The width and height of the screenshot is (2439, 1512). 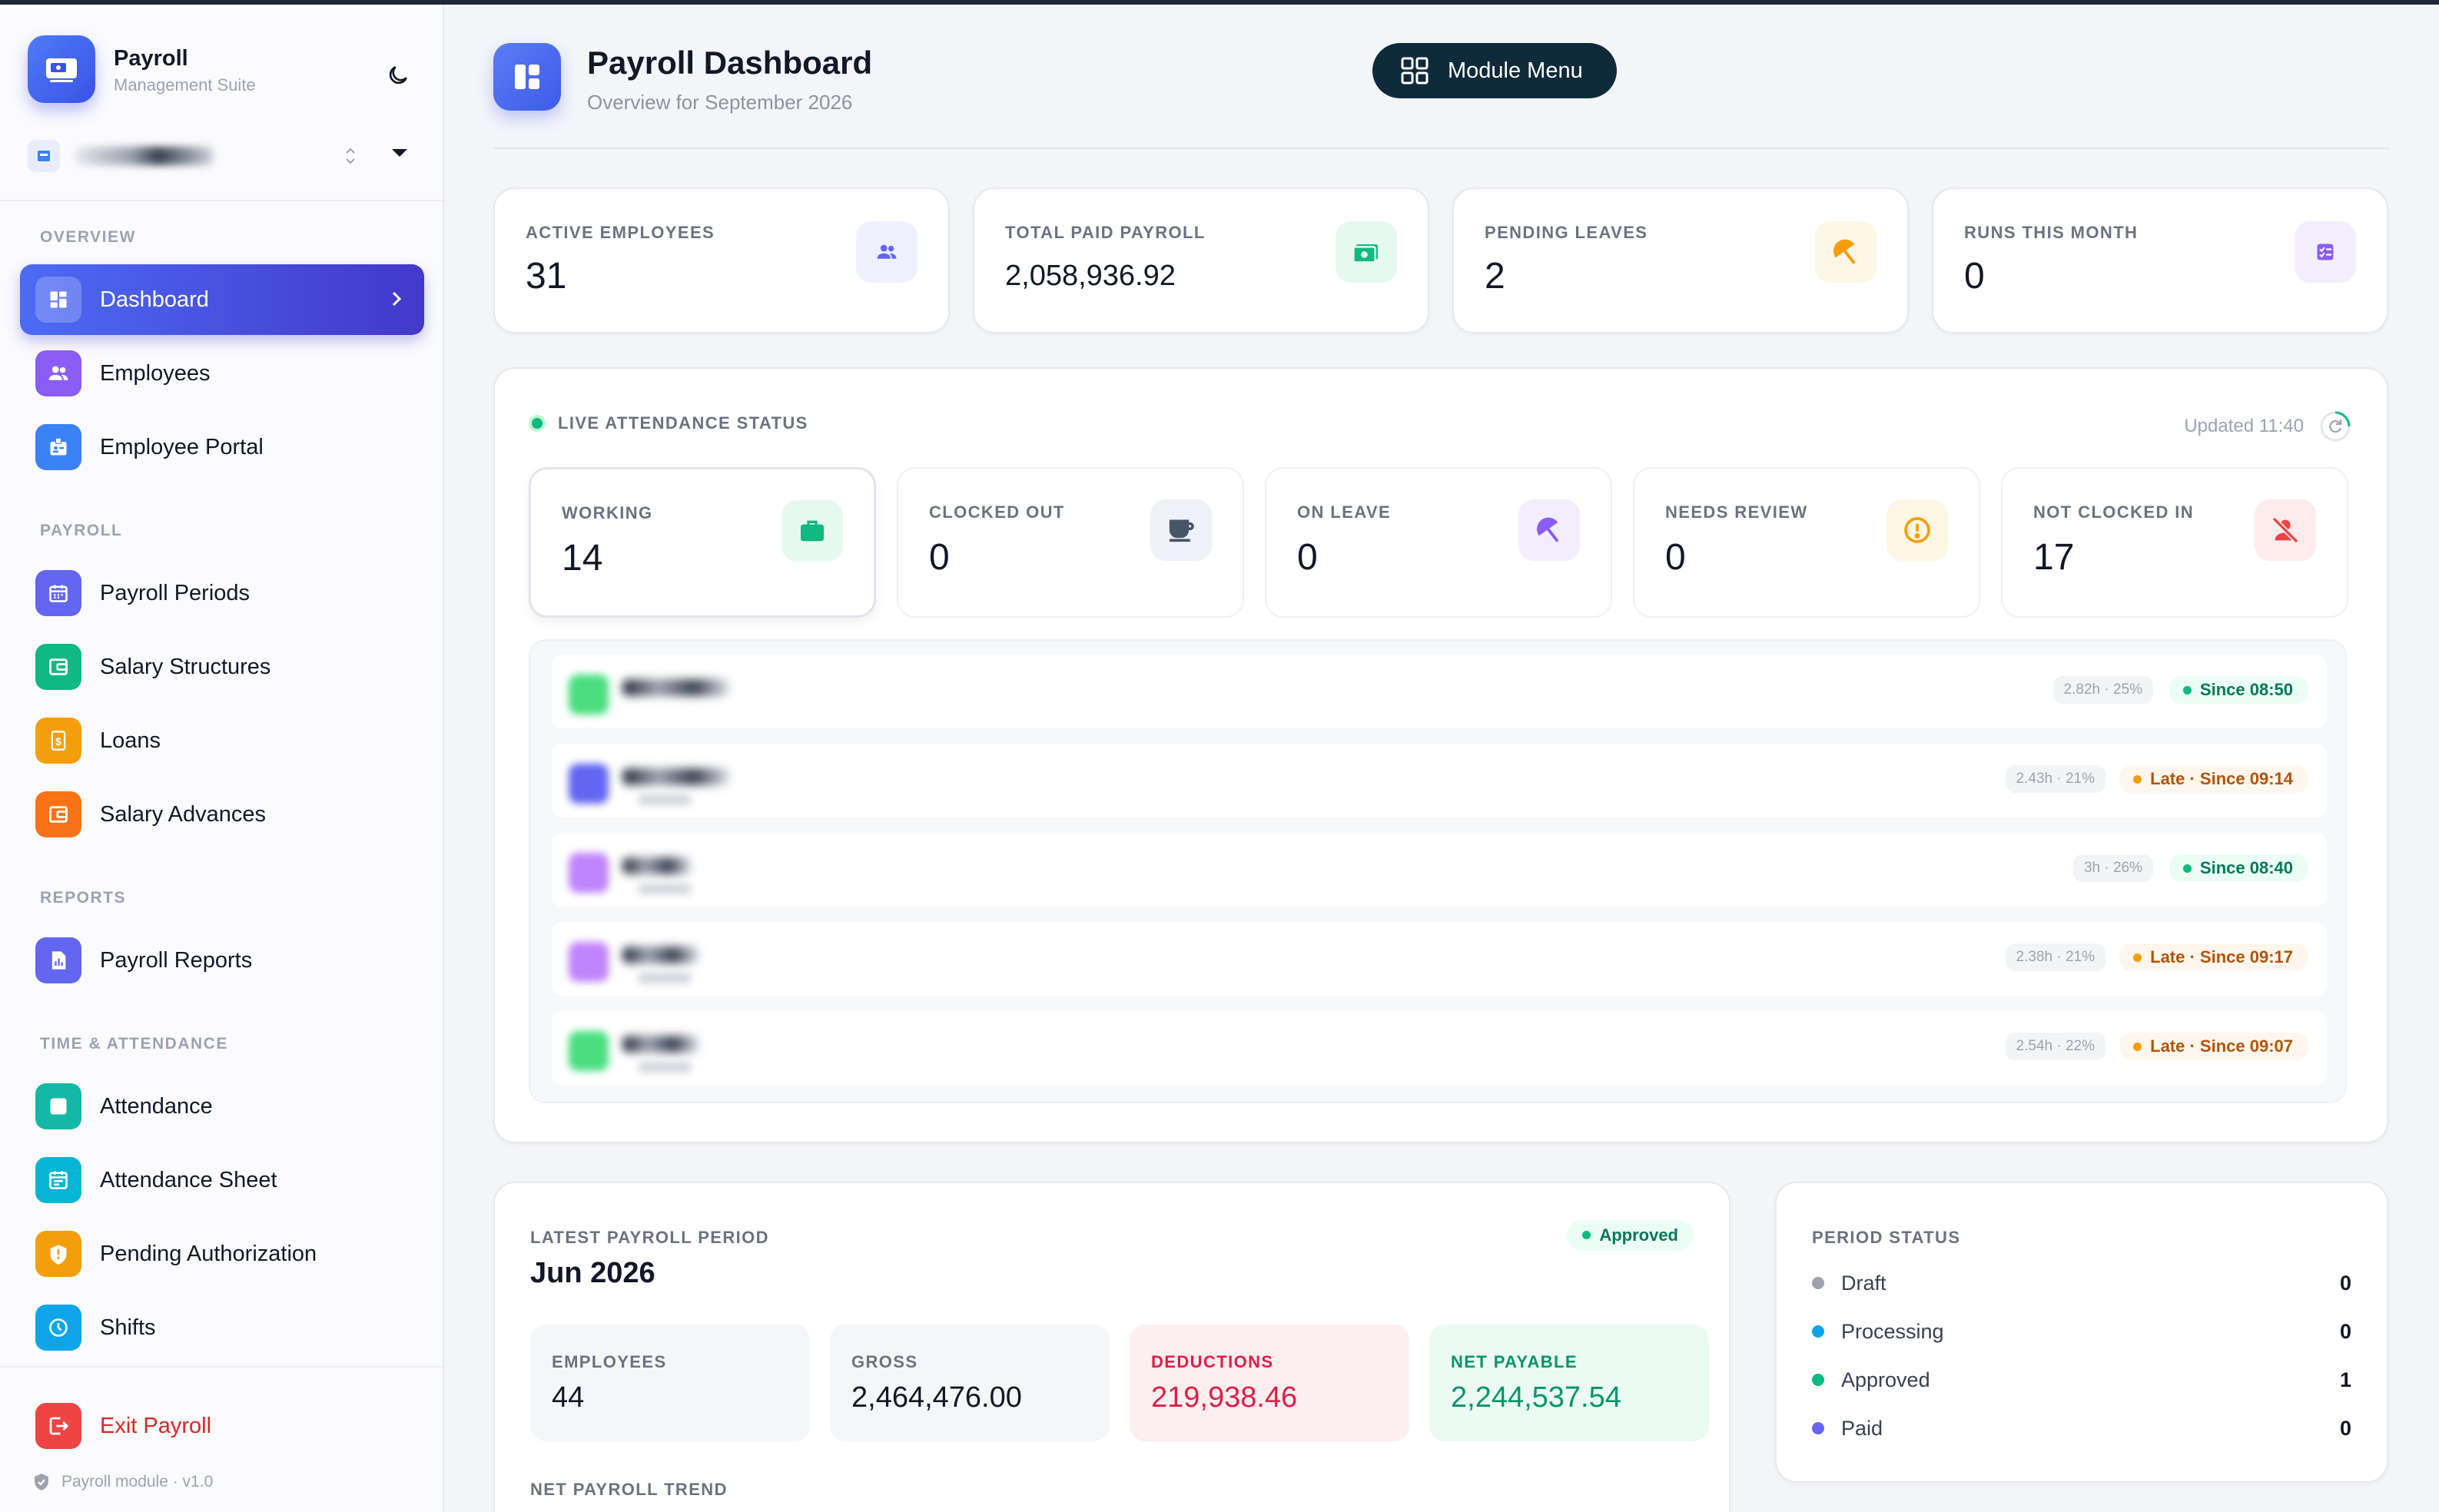 I want to click on avatar, so click(x=589, y=873).